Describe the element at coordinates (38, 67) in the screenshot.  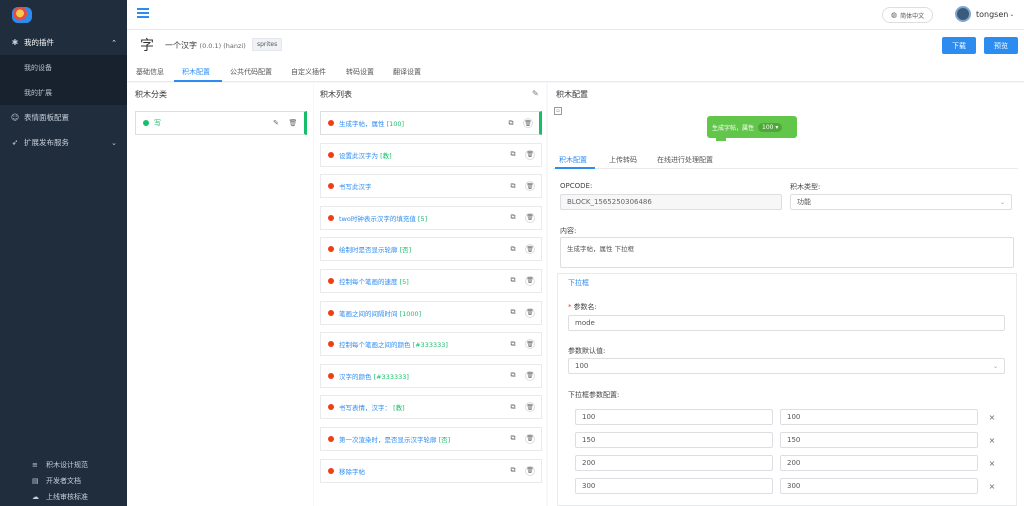
I see `sidebar-item-label: 我的设备` at that location.